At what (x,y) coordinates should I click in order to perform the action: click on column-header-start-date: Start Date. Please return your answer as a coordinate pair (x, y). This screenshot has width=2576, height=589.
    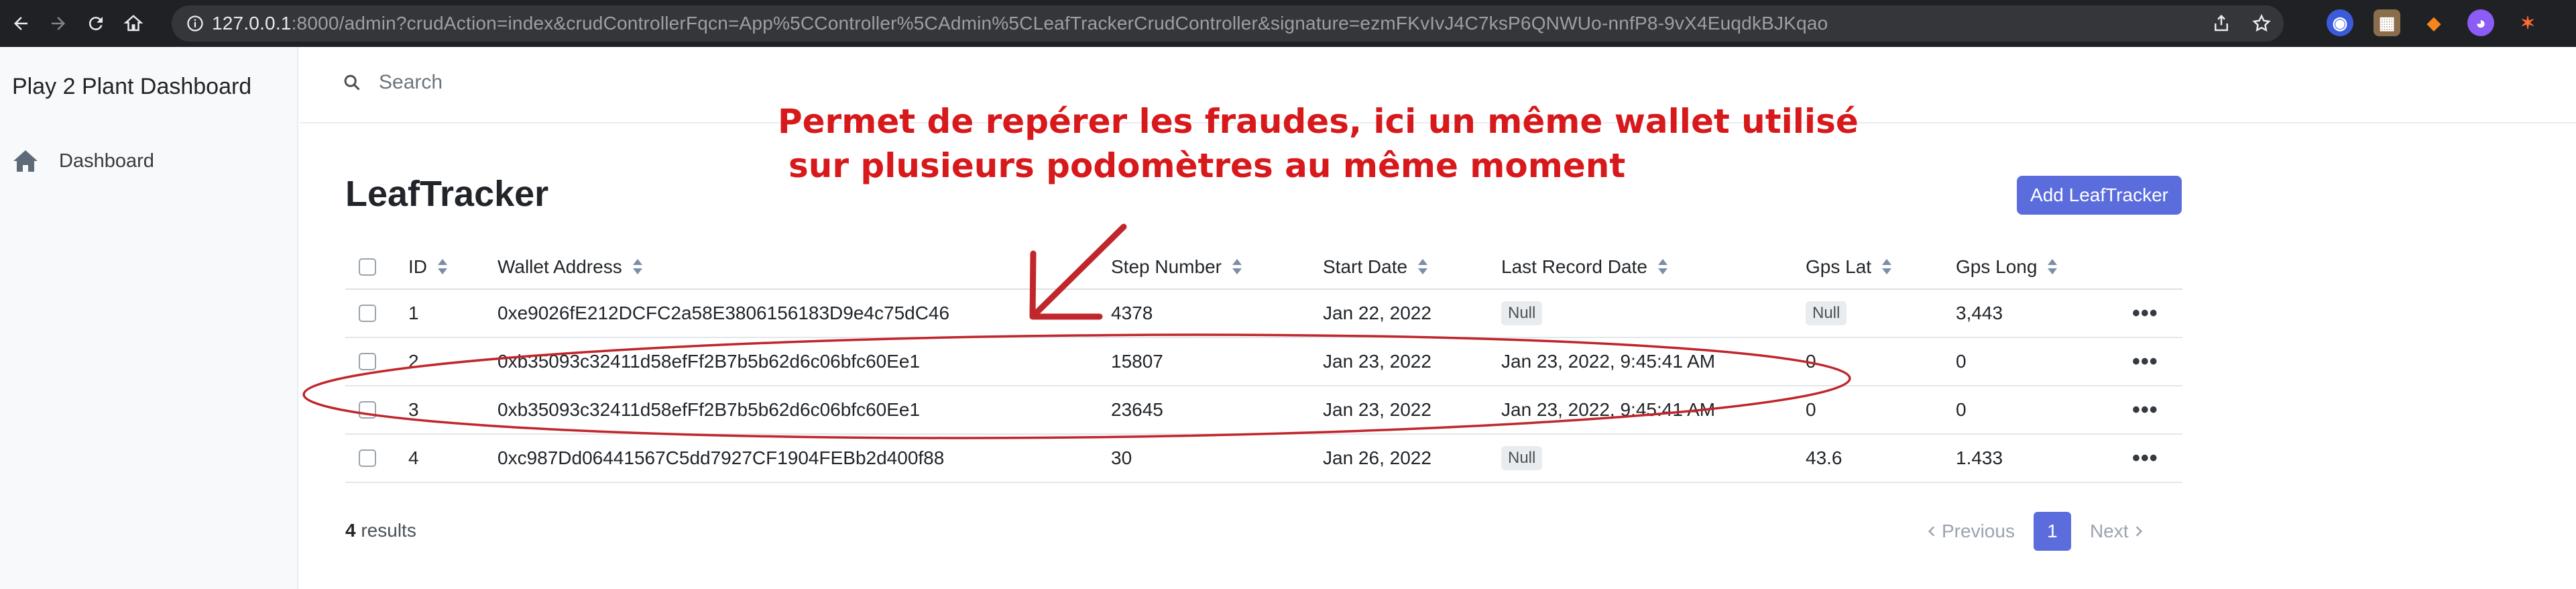
    Looking at the image, I should click on (1375, 267).